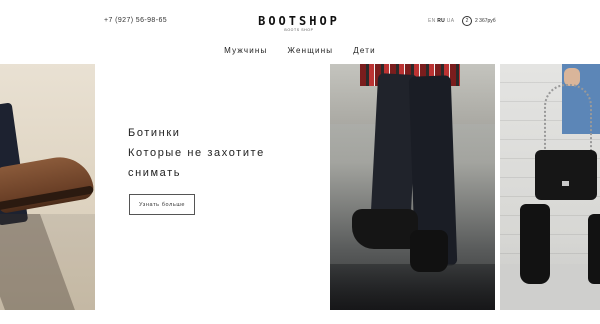 The height and width of the screenshot is (324, 600). I want to click on bag-chain-strap, so click(568, 120).